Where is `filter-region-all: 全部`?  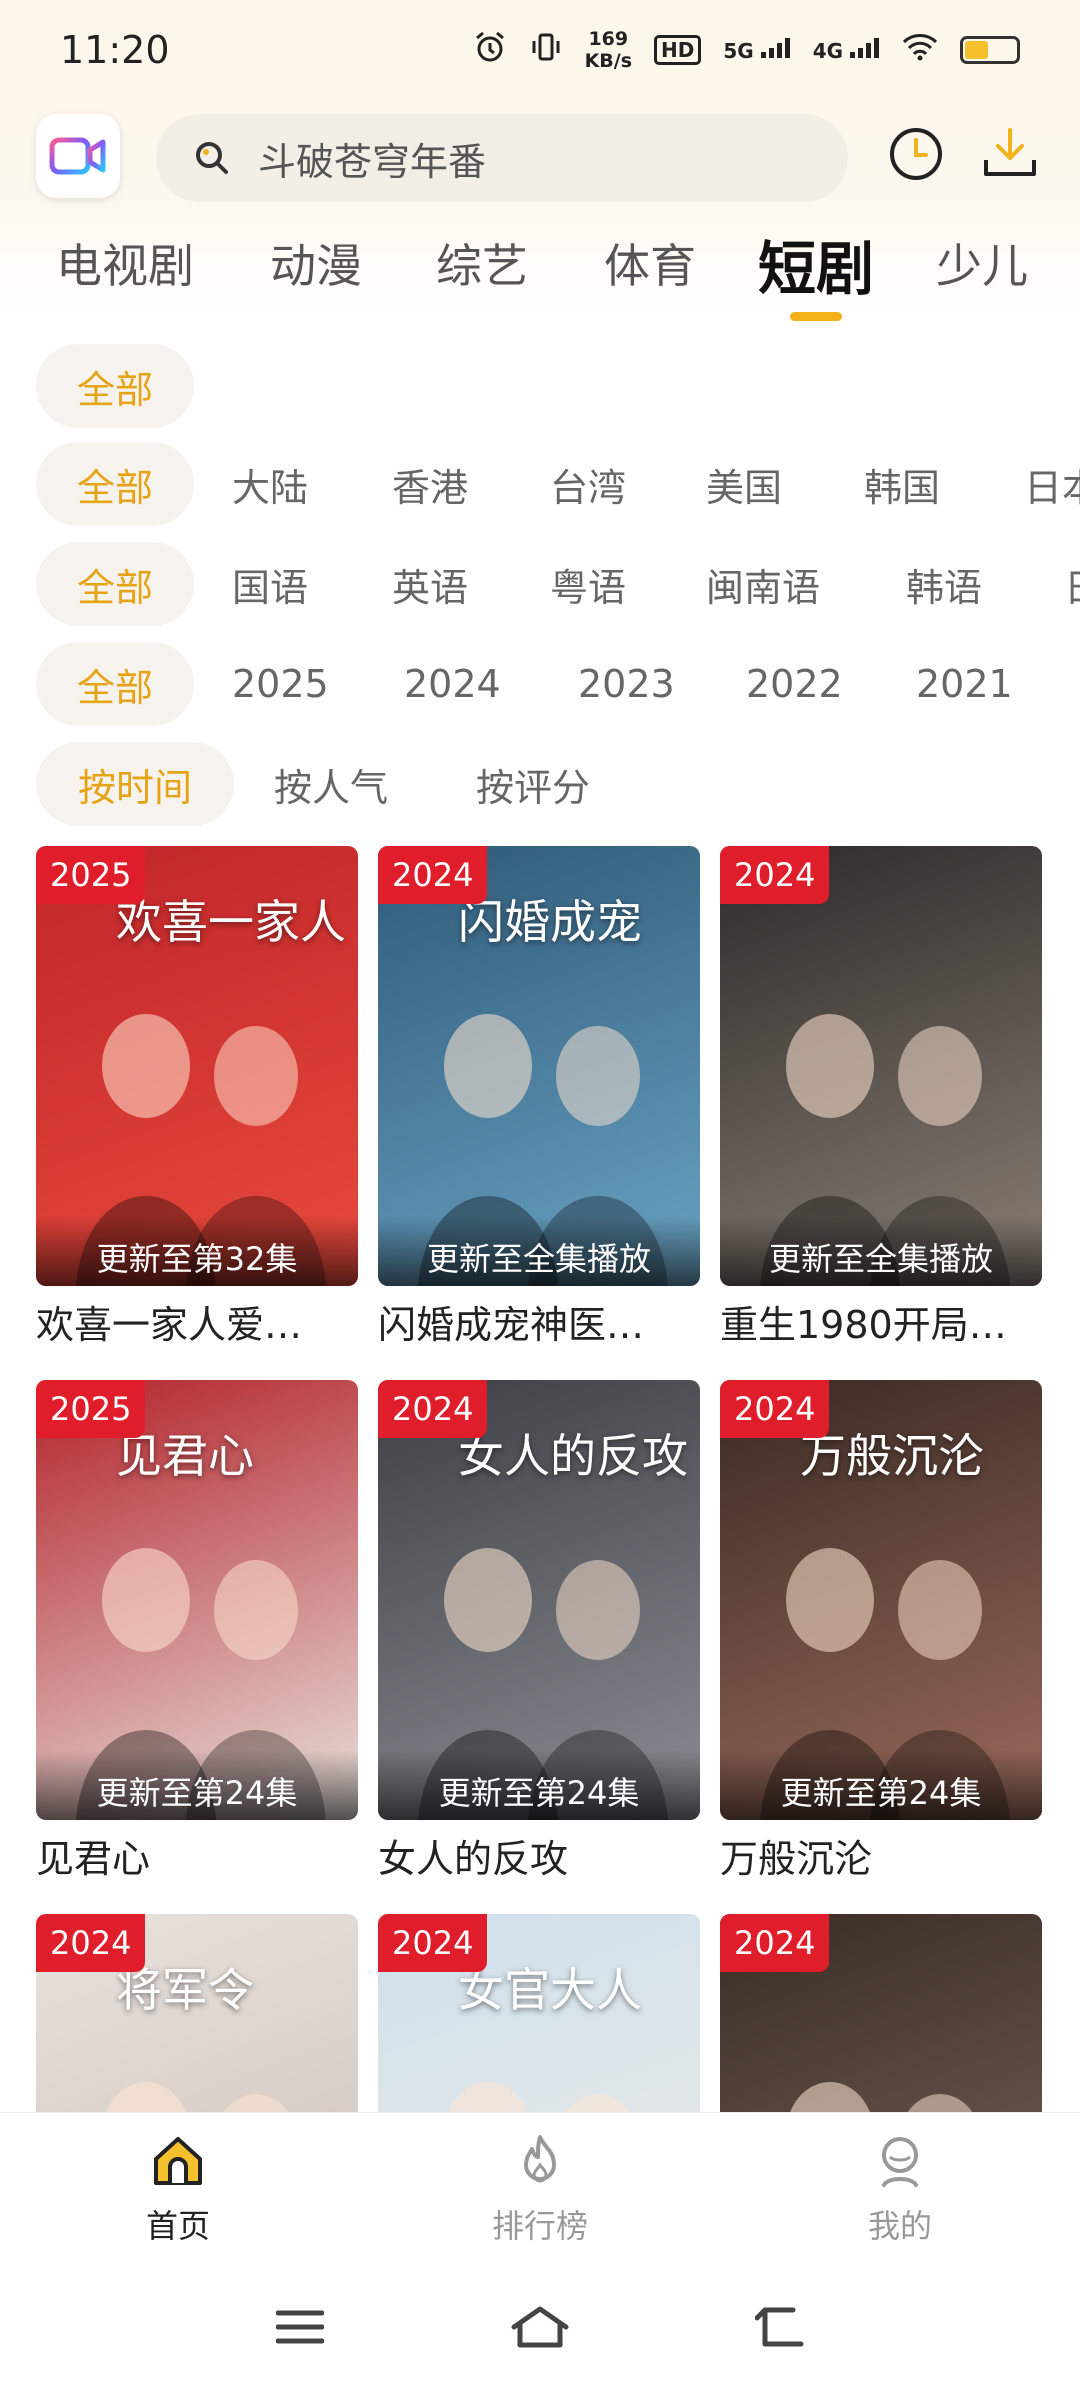 filter-region-all: 全部 is located at coordinates (115, 484).